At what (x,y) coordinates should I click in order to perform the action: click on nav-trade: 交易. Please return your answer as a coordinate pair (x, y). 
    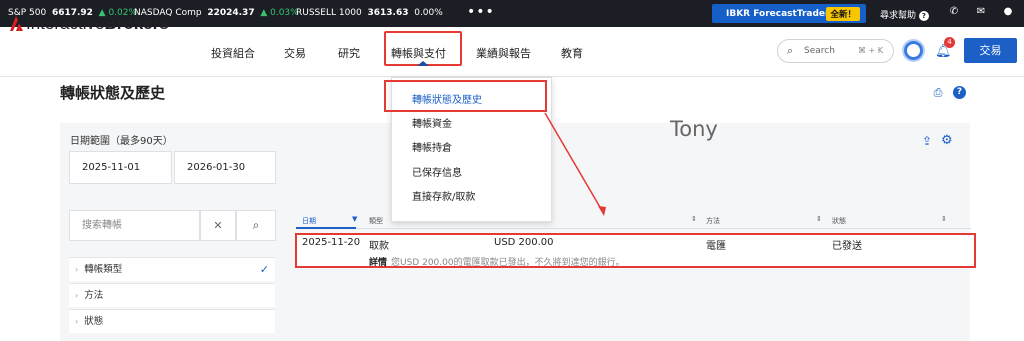
    Looking at the image, I should click on (295, 53).